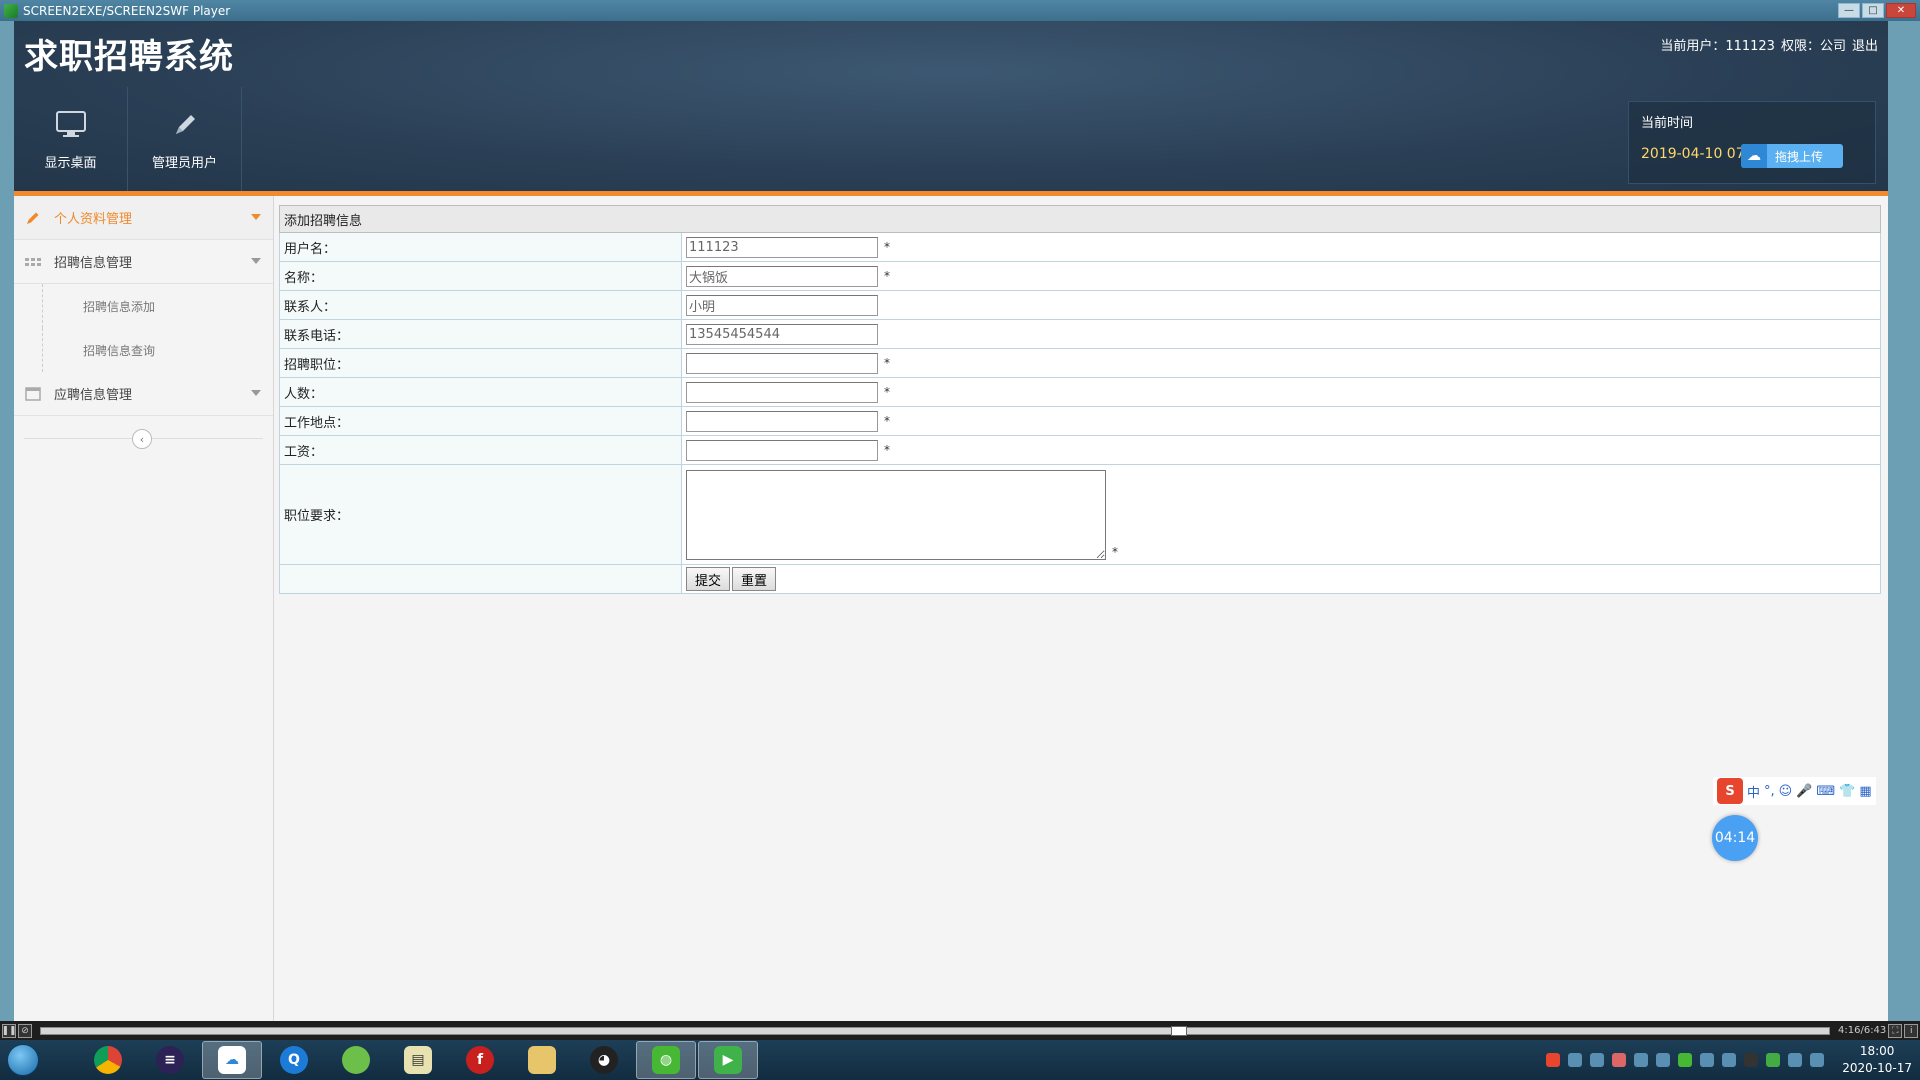  What do you see at coordinates (1080, 305) in the screenshot?
I see `form-row: 联系人：` at bounding box center [1080, 305].